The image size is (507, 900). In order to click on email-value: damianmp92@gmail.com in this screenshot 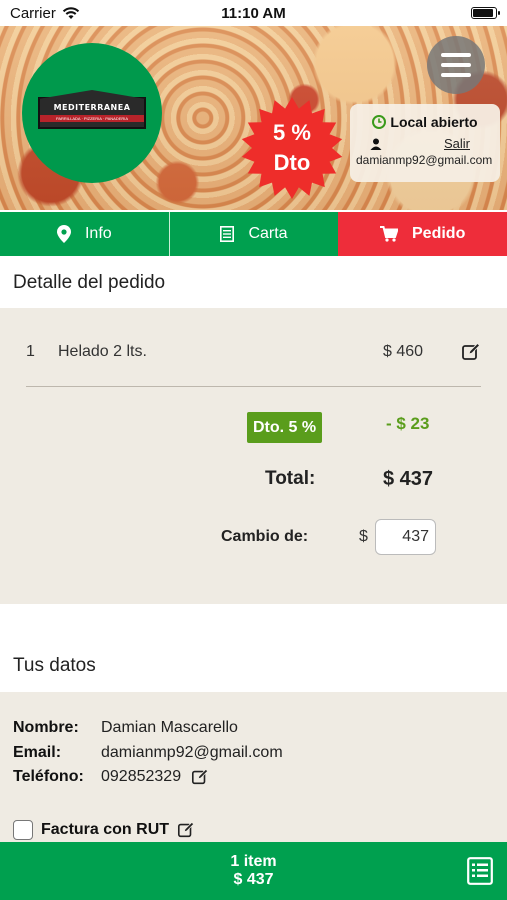, I will do `click(192, 752)`.